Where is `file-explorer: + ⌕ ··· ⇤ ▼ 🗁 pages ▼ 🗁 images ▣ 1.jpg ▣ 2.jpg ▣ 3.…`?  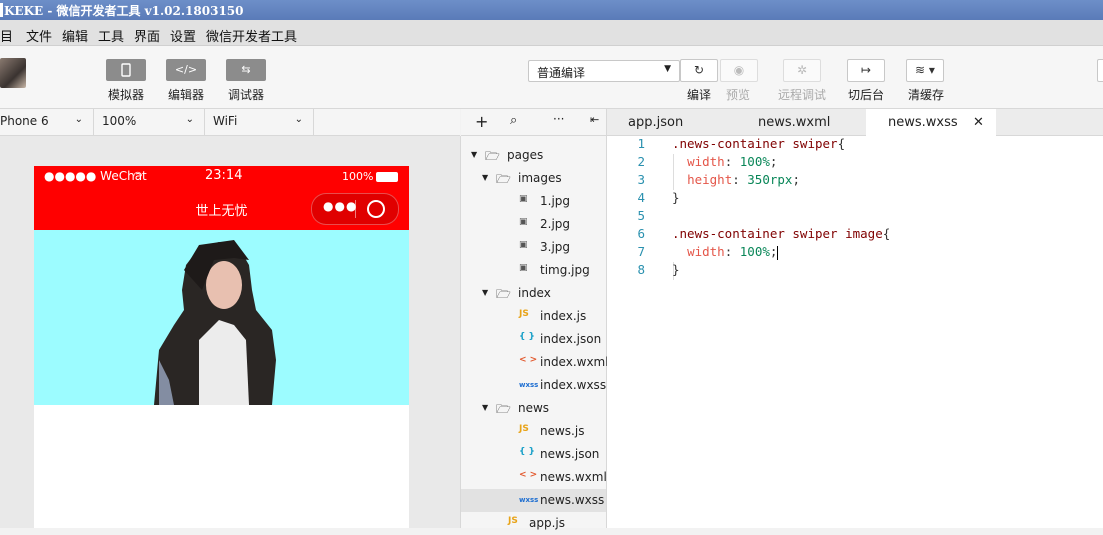 file-explorer: + ⌕ ··· ⇤ ▼ 🗁 pages ▼ 🗁 images ▣ 1.jpg ▣ 2.jpg ▣ 3.… is located at coordinates (535, 319).